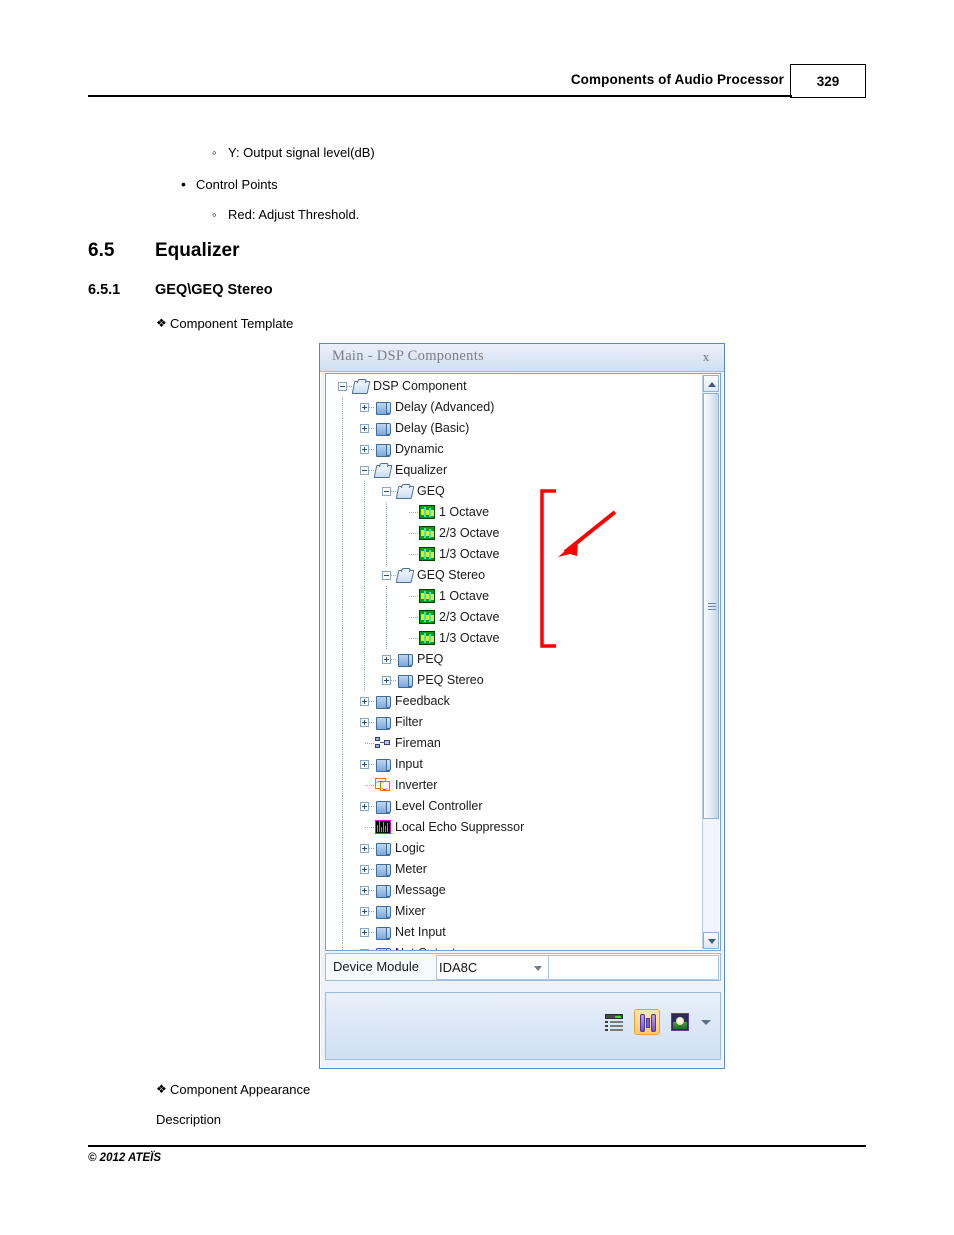 This screenshot has height=1235, width=954. I want to click on tree-item-label: 1/3 Octave, so click(469, 638).